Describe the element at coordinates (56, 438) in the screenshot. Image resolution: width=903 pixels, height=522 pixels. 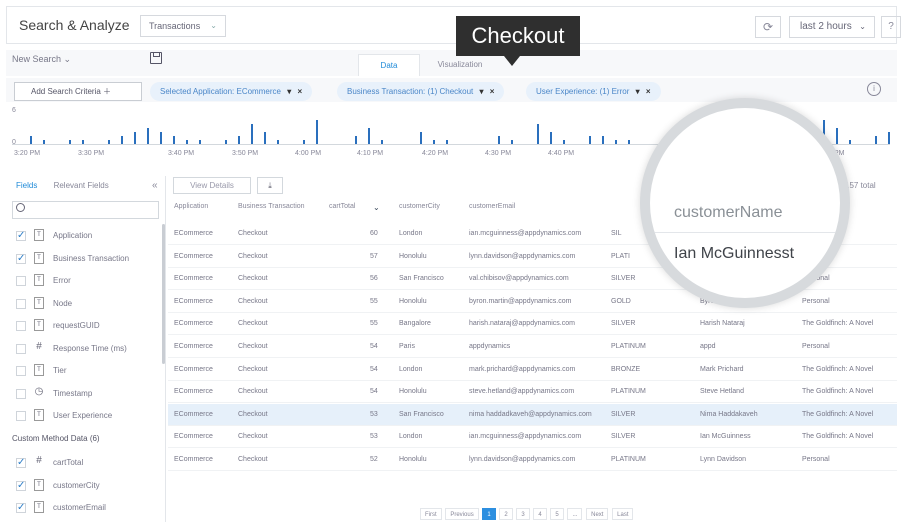
I see `custom-method-data-header: Custom Method Data (6)` at that location.